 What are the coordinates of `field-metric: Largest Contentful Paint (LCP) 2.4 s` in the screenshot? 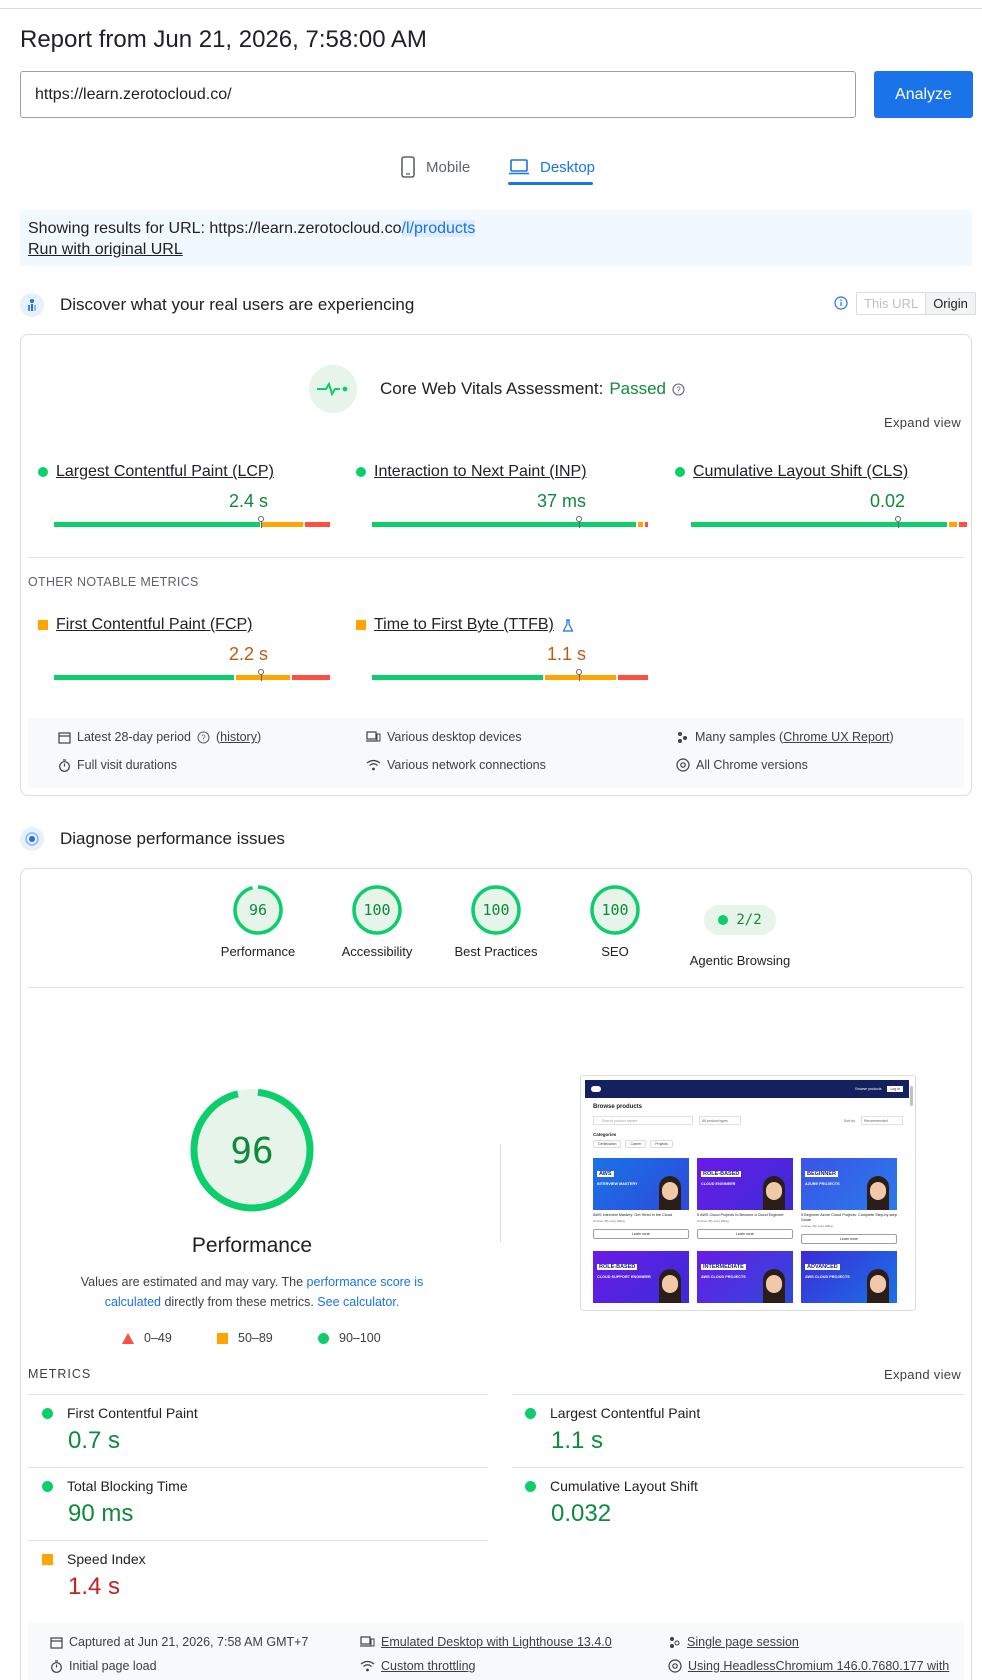 It's located at (184, 495).